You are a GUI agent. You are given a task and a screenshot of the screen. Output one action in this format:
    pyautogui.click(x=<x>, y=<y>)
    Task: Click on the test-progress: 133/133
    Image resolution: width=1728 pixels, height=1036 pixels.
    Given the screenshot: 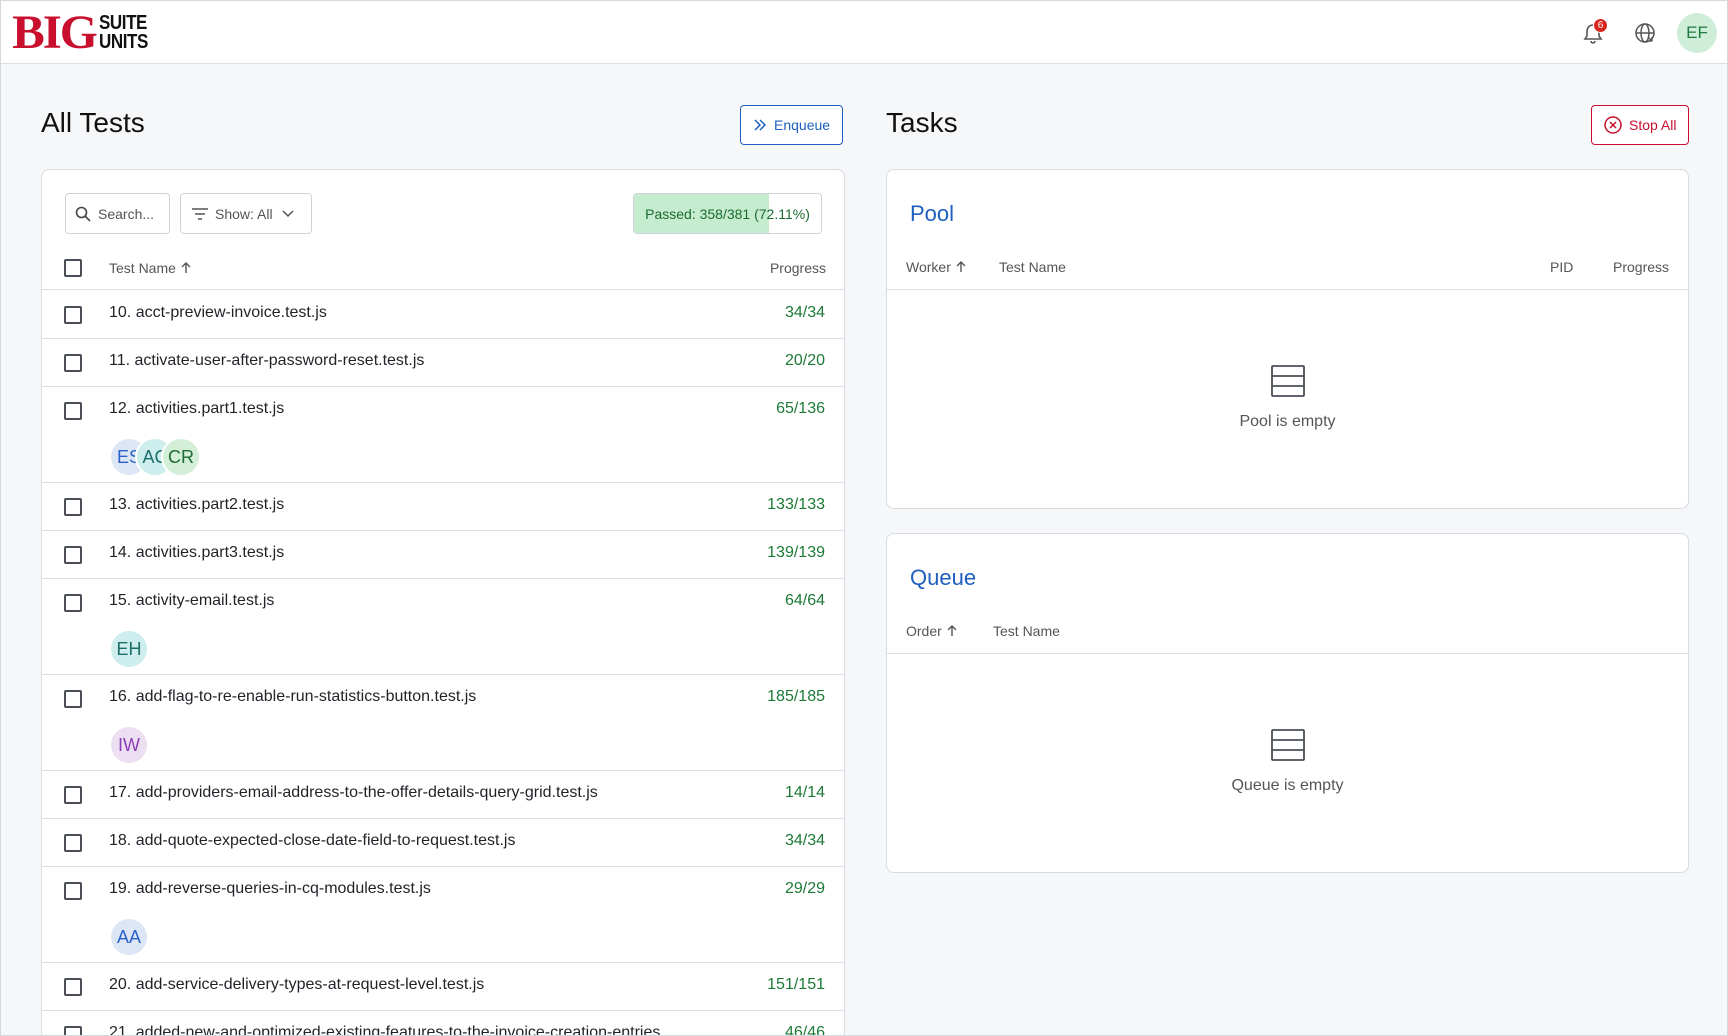 What is the action you would take?
    pyautogui.click(x=796, y=504)
    